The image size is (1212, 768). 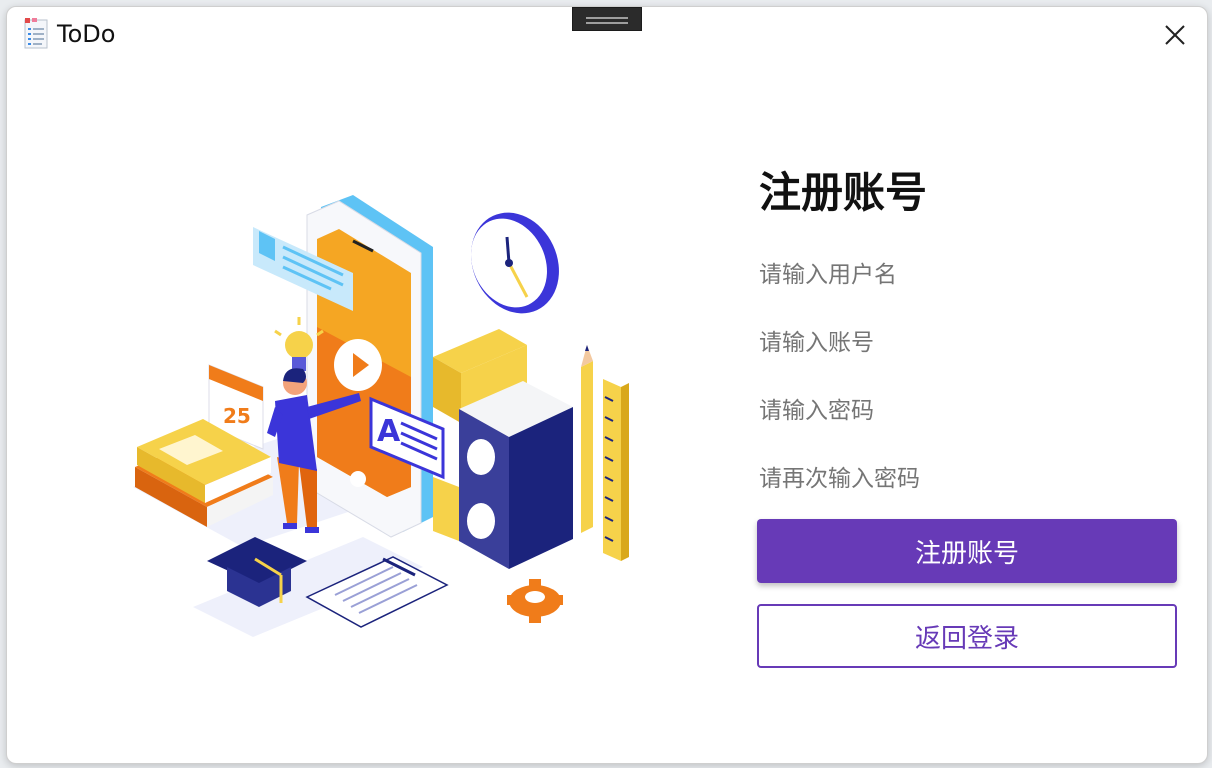 I want to click on account-field-wrapper, so click(x=967, y=357).